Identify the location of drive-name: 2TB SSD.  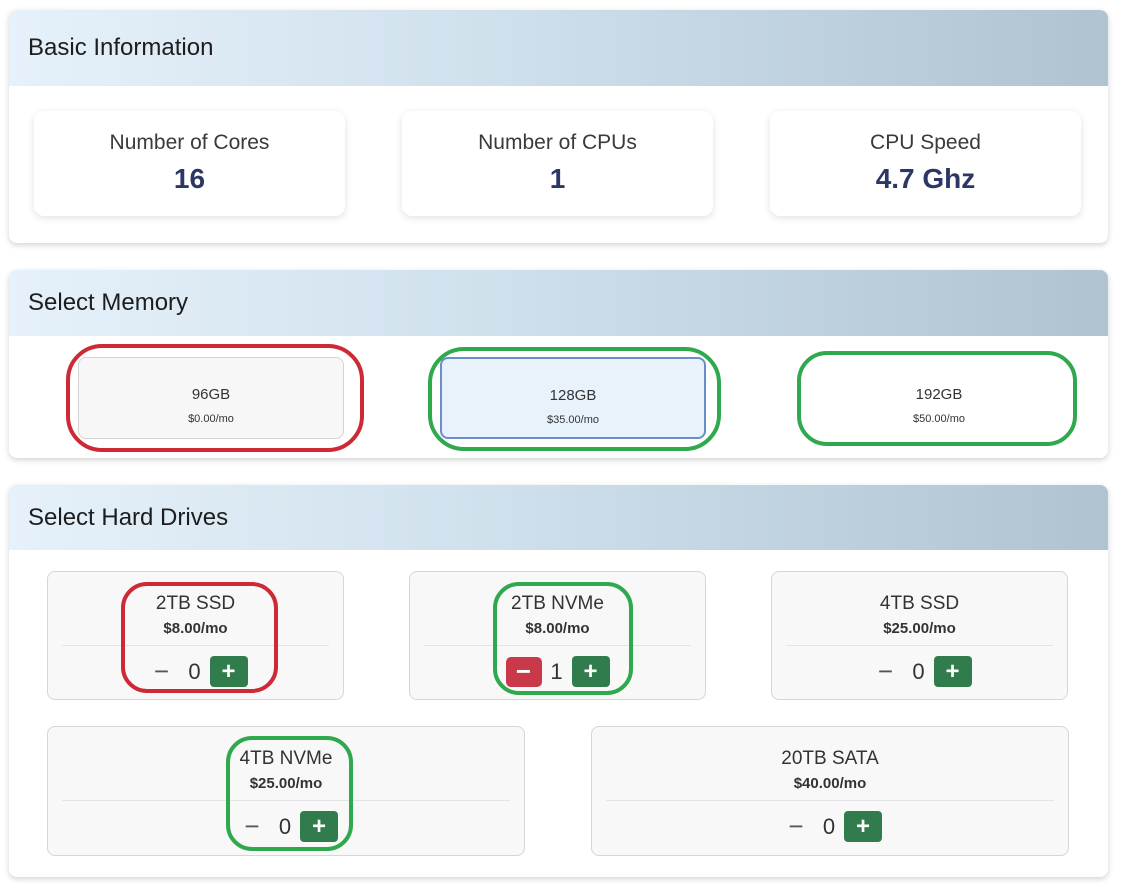
(195, 603).